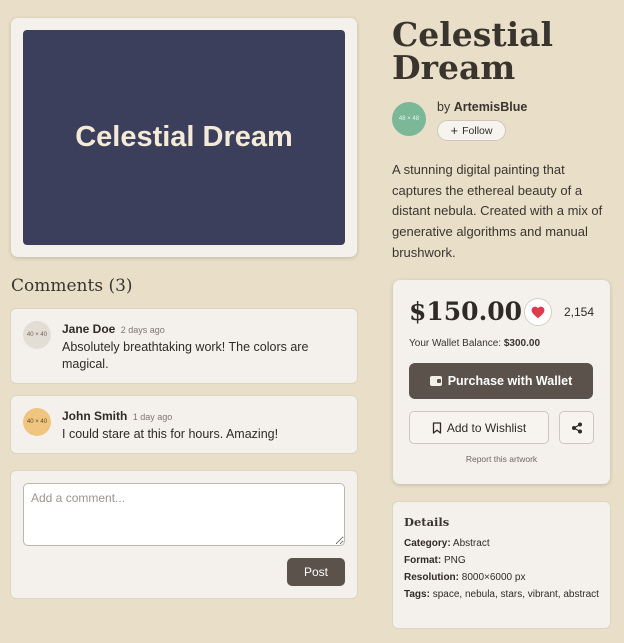  What do you see at coordinates (491, 107) in the screenshot?
I see `artist-name: ArtemisBlue` at bounding box center [491, 107].